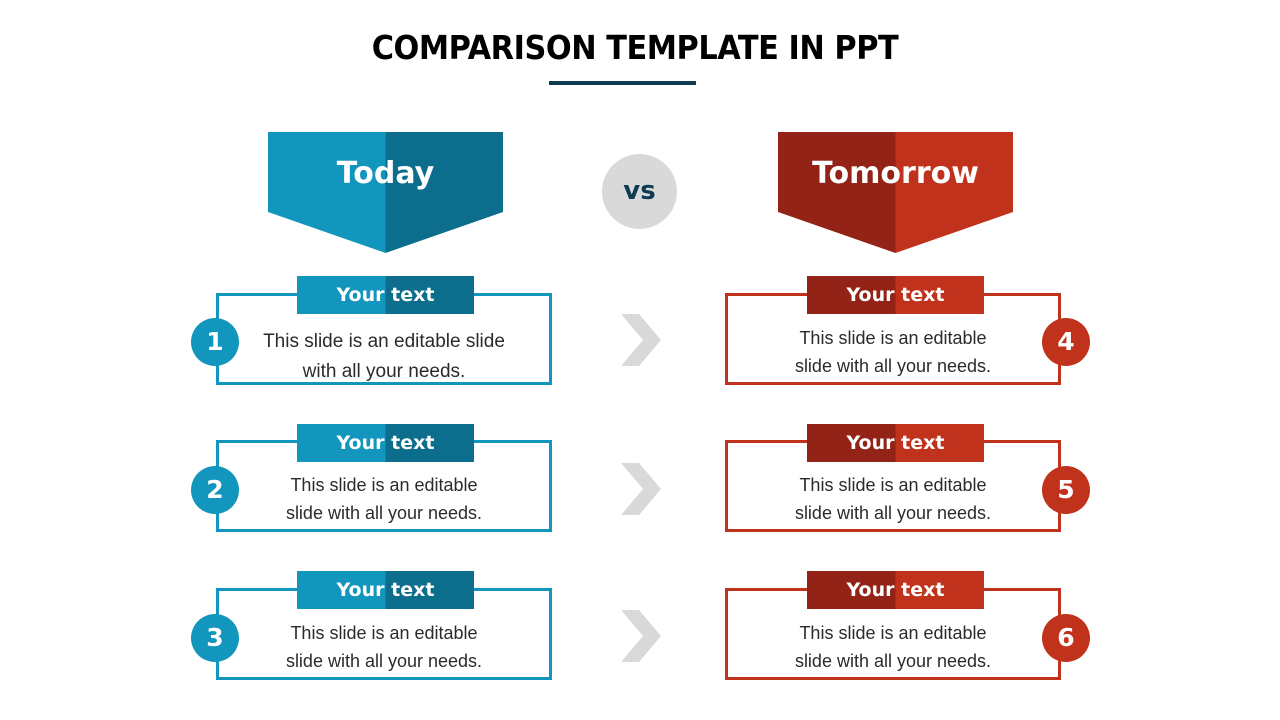 This screenshot has width=1280, height=720. Describe the element at coordinates (1066, 342) in the screenshot. I see `number-badge: 4` at that location.